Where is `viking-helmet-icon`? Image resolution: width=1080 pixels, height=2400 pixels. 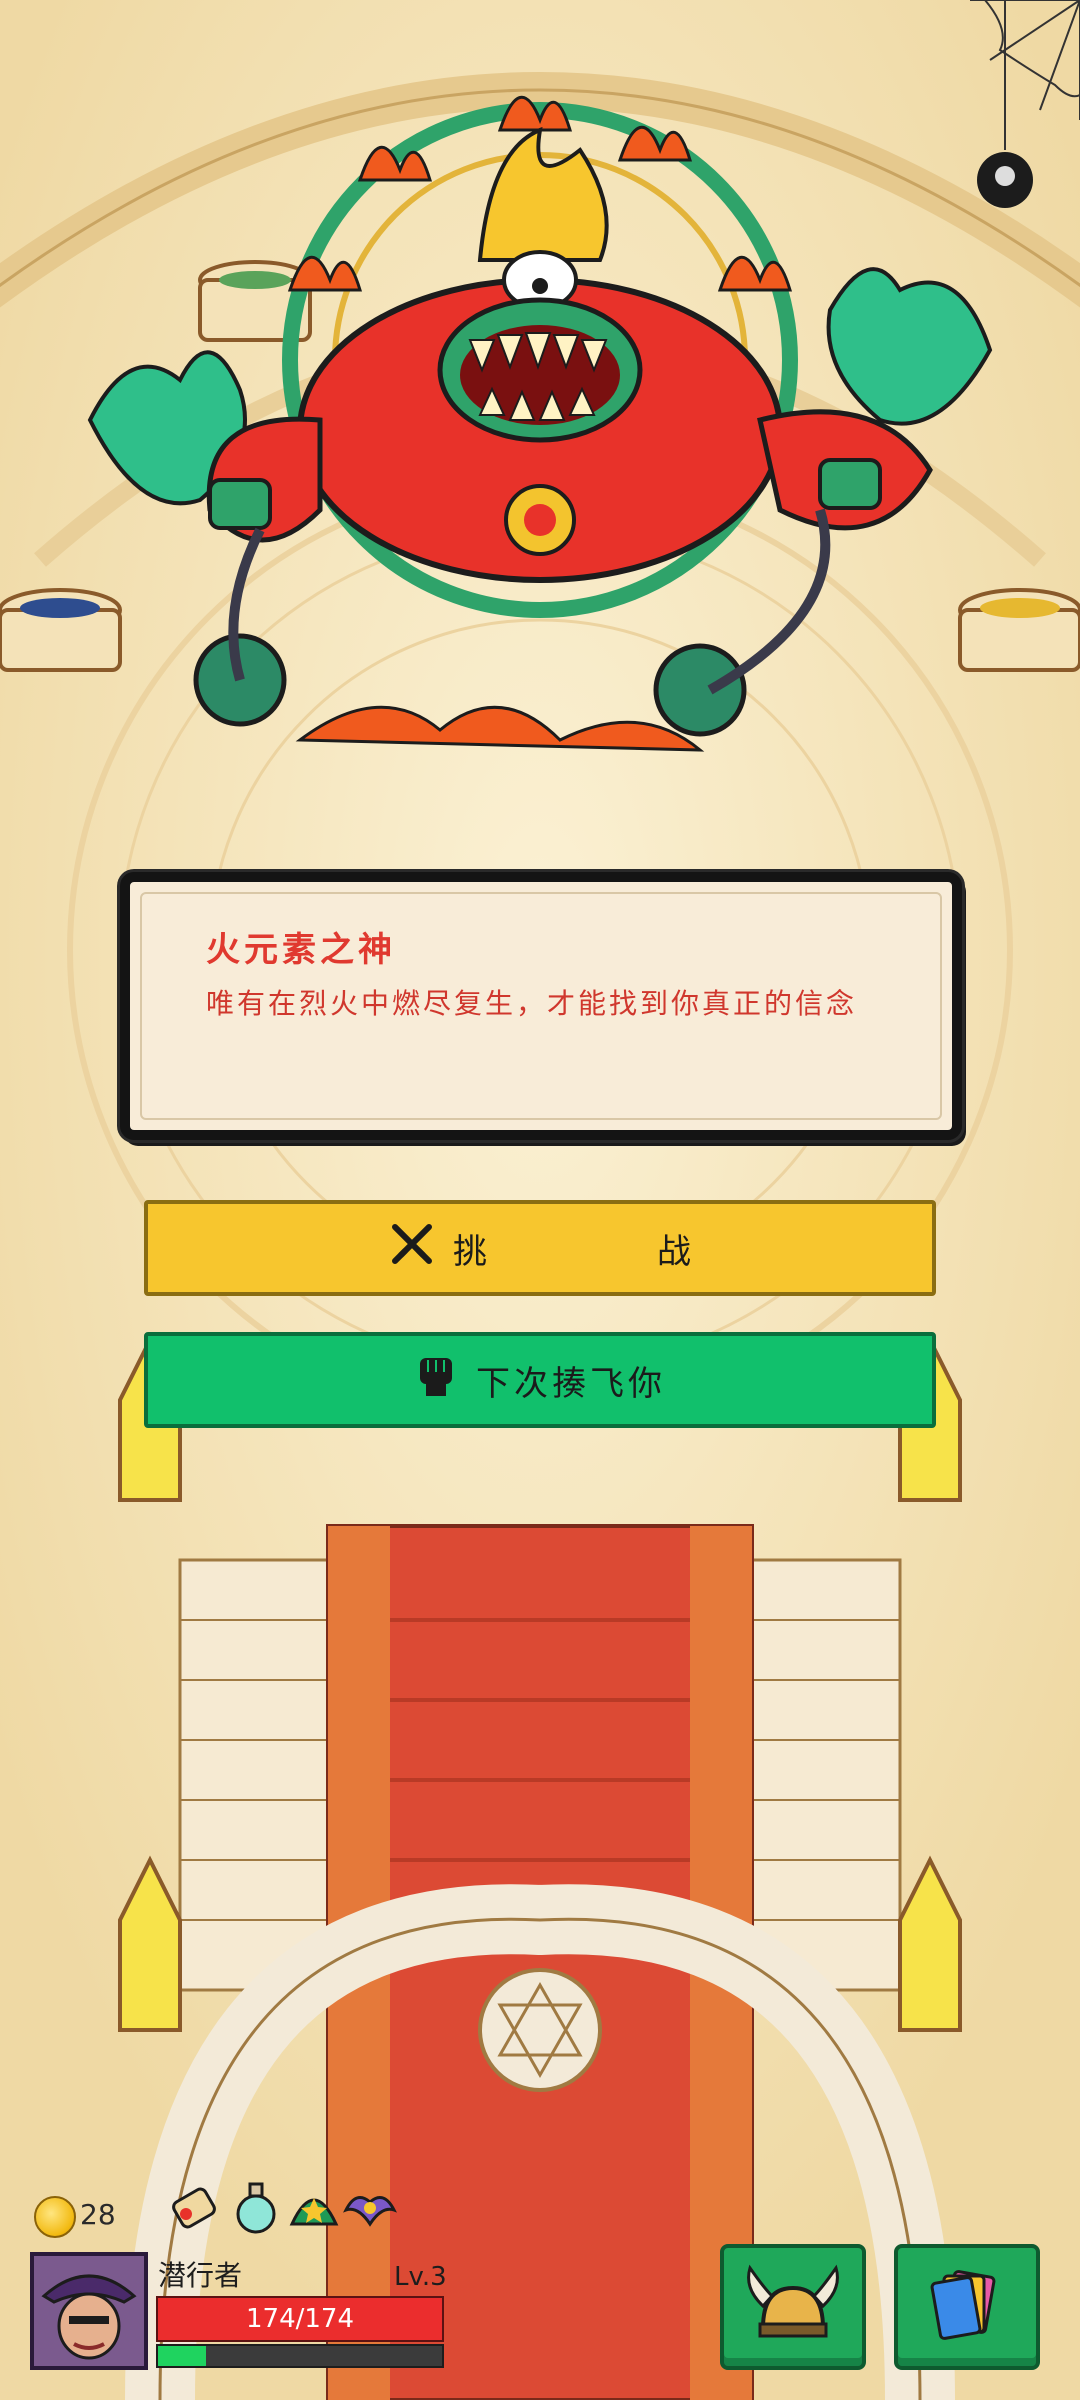 viking-helmet-icon is located at coordinates (793, 2301).